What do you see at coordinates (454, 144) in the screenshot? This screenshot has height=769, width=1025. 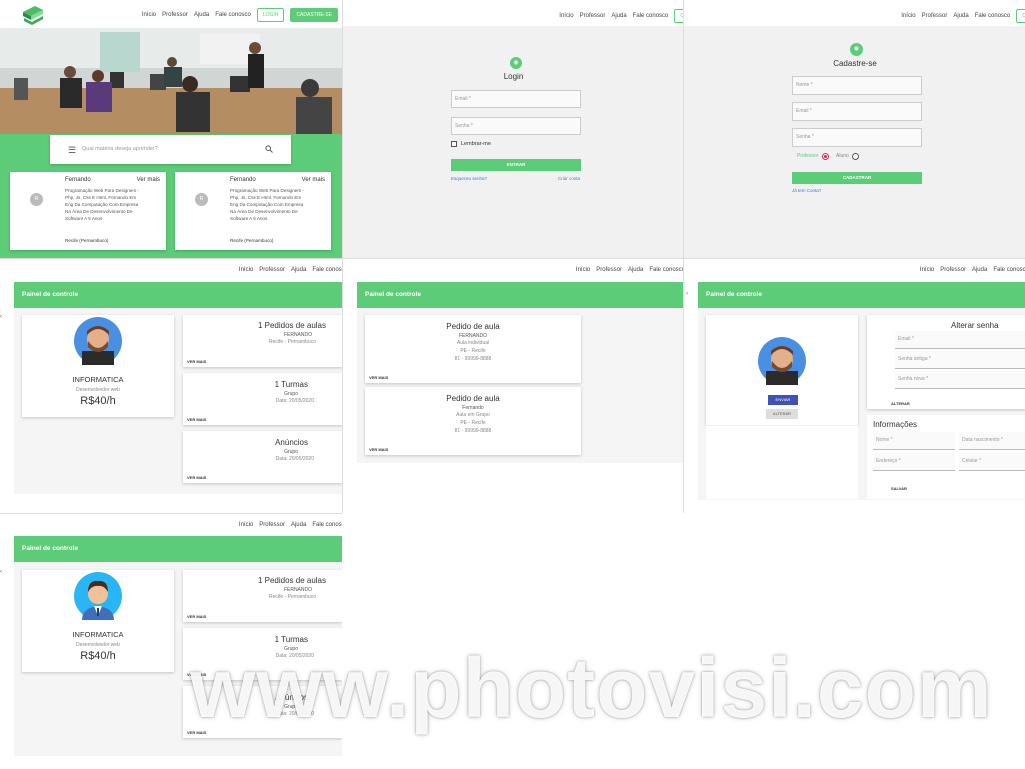 I see `remember-checkbox` at bounding box center [454, 144].